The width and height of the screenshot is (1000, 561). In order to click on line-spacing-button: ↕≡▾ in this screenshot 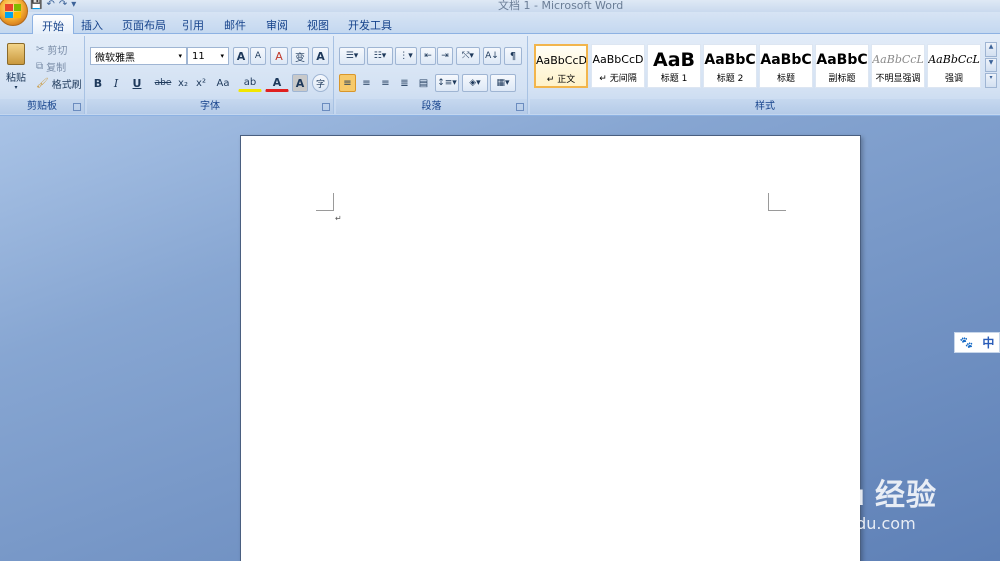, I will do `click(447, 83)`.